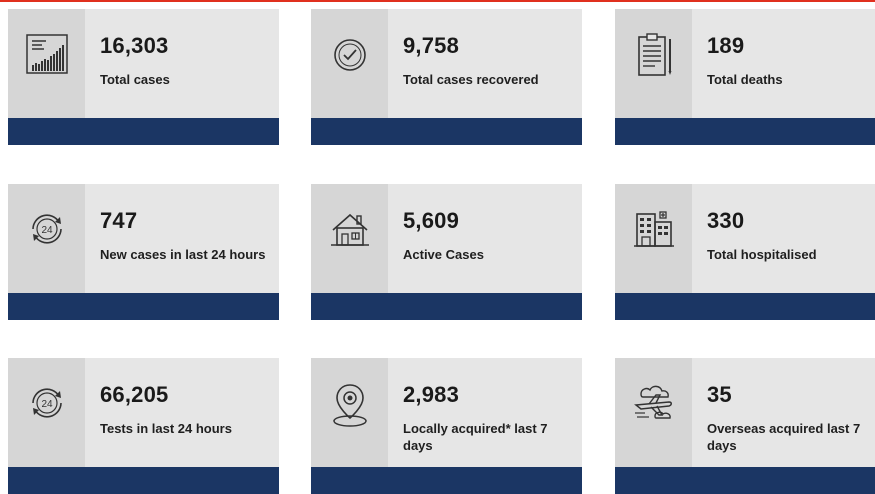  What do you see at coordinates (654, 54) in the screenshot?
I see `clipboard-icon` at bounding box center [654, 54].